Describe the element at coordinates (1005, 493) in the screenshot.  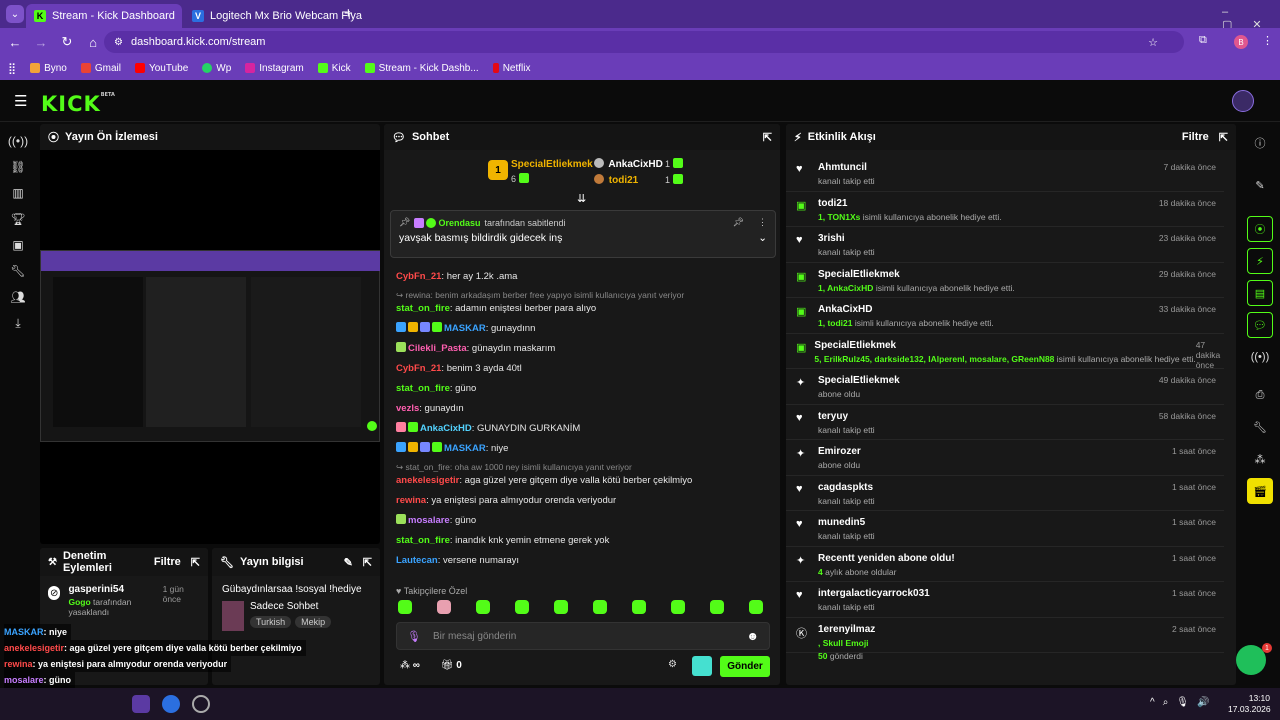
I see `activity-item: ♥ cagdaspkts kanalı takip etti 1 saat önce` at that location.